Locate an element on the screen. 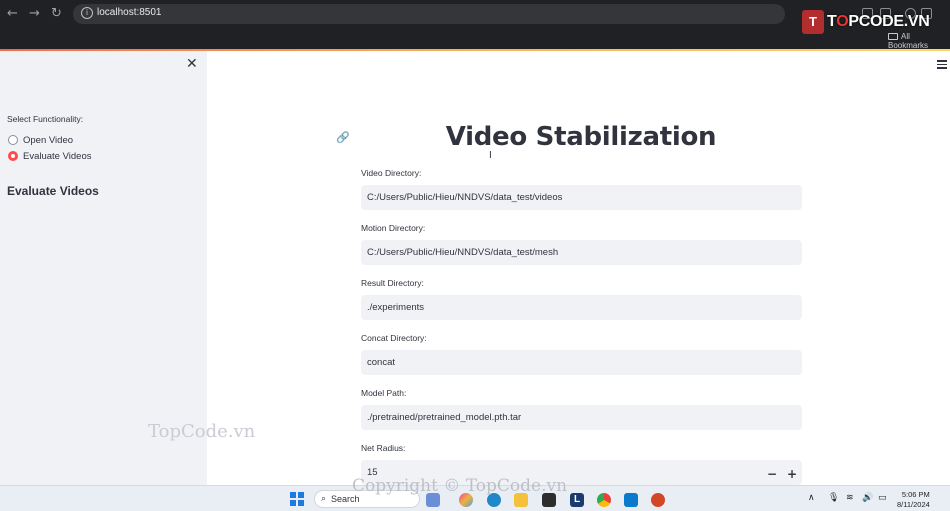  clock-date: 8/11/2024 is located at coordinates (913, 504).